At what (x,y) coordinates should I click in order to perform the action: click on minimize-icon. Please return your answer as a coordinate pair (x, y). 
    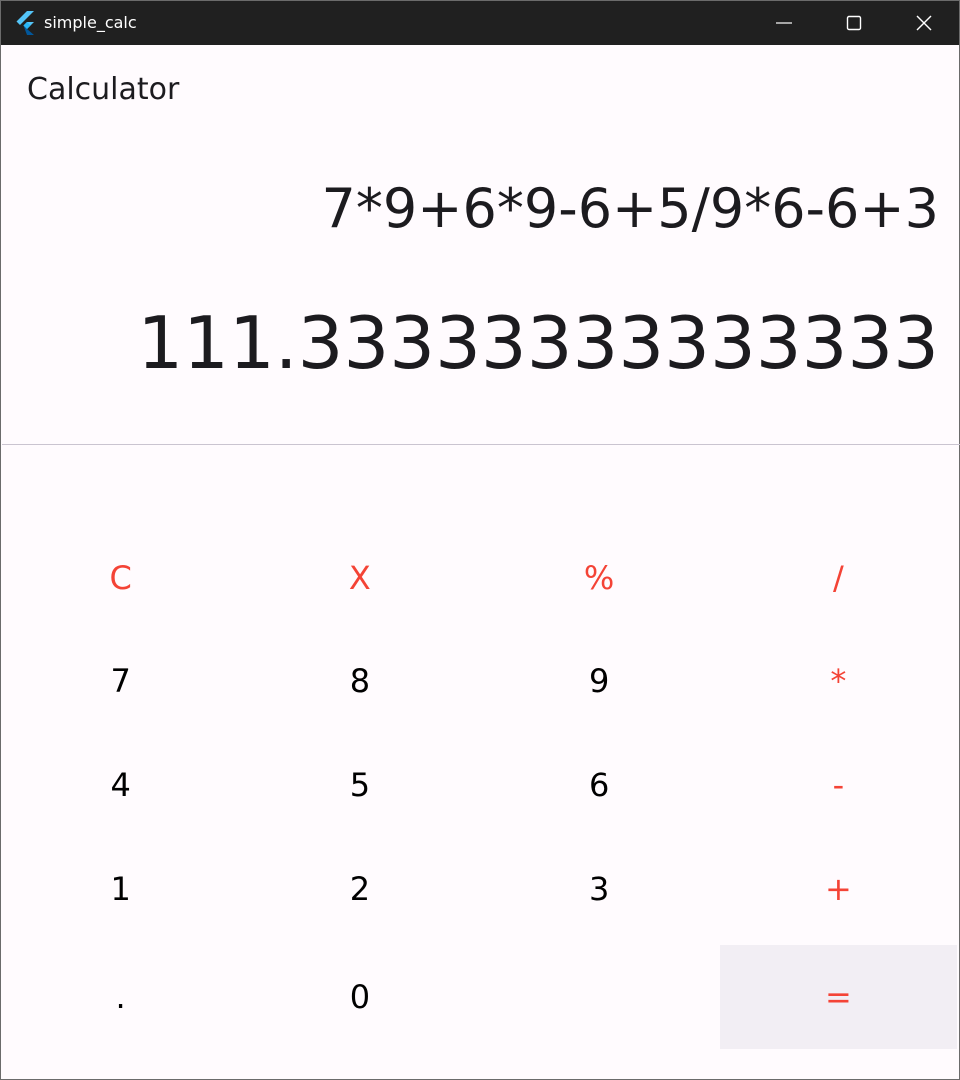
    Looking at the image, I should click on (784, 23).